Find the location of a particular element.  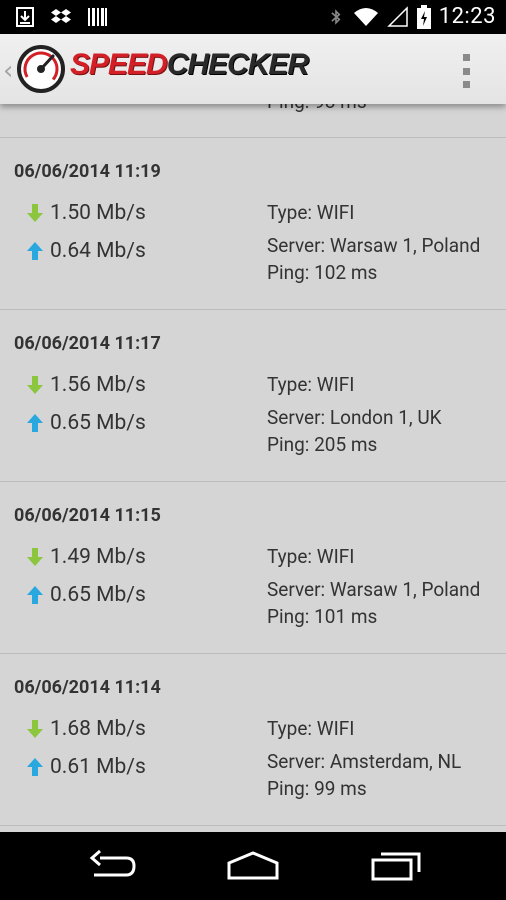

result-datetime: 06/06/2014 11:14 is located at coordinates (87, 687).